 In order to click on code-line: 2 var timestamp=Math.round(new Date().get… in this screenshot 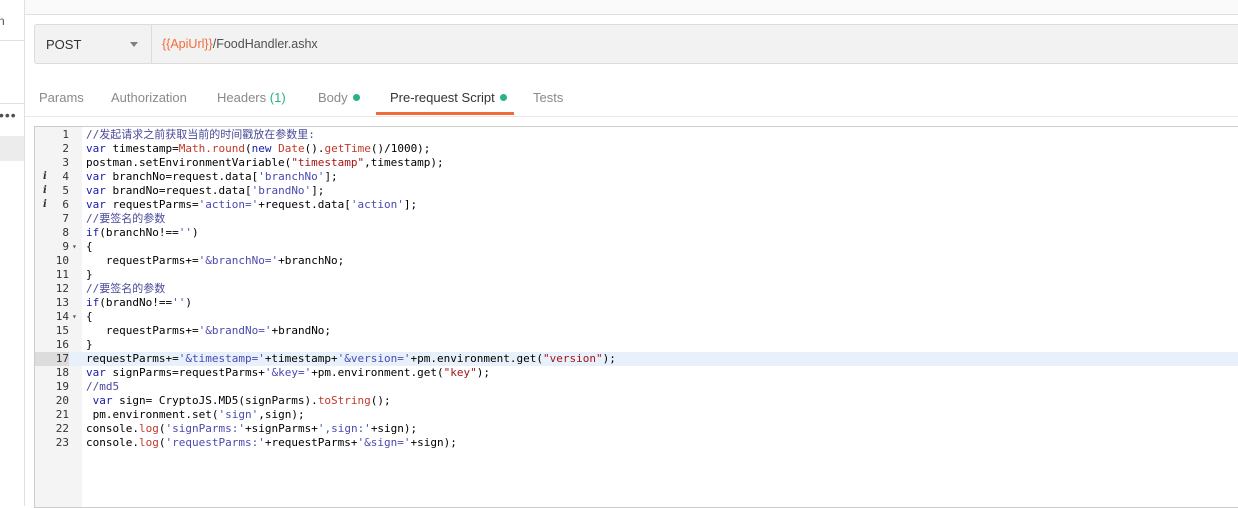, I will do `click(636, 149)`.